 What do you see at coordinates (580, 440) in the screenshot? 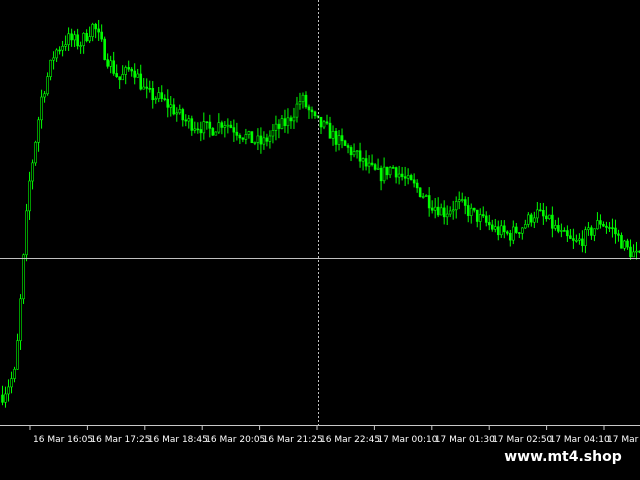
I see `time-axis-tick-label: 17 Mar 04:10` at bounding box center [580, 440].